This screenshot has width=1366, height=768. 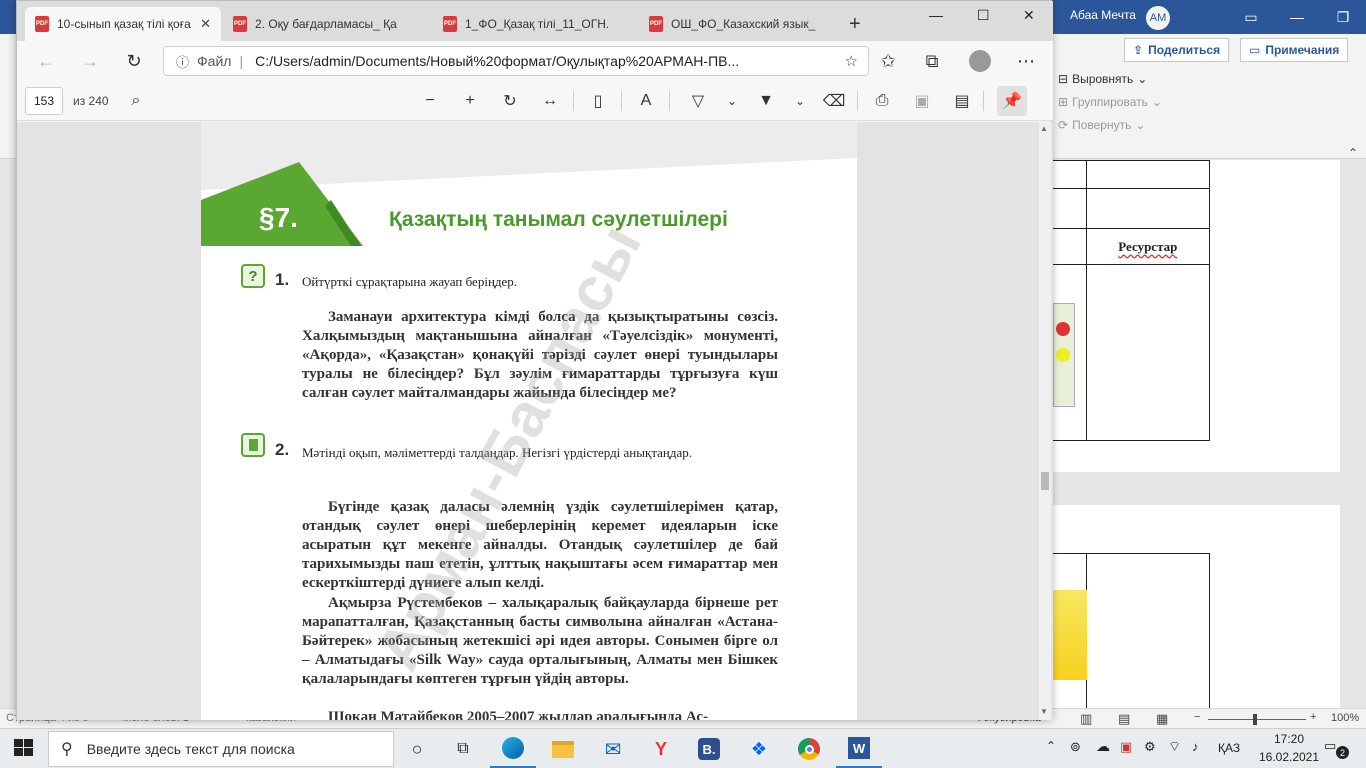 What do you see at coordinates (922, 101) in the screenshot?
I see `save-icon: ▣` at bounding box center [922, 101].